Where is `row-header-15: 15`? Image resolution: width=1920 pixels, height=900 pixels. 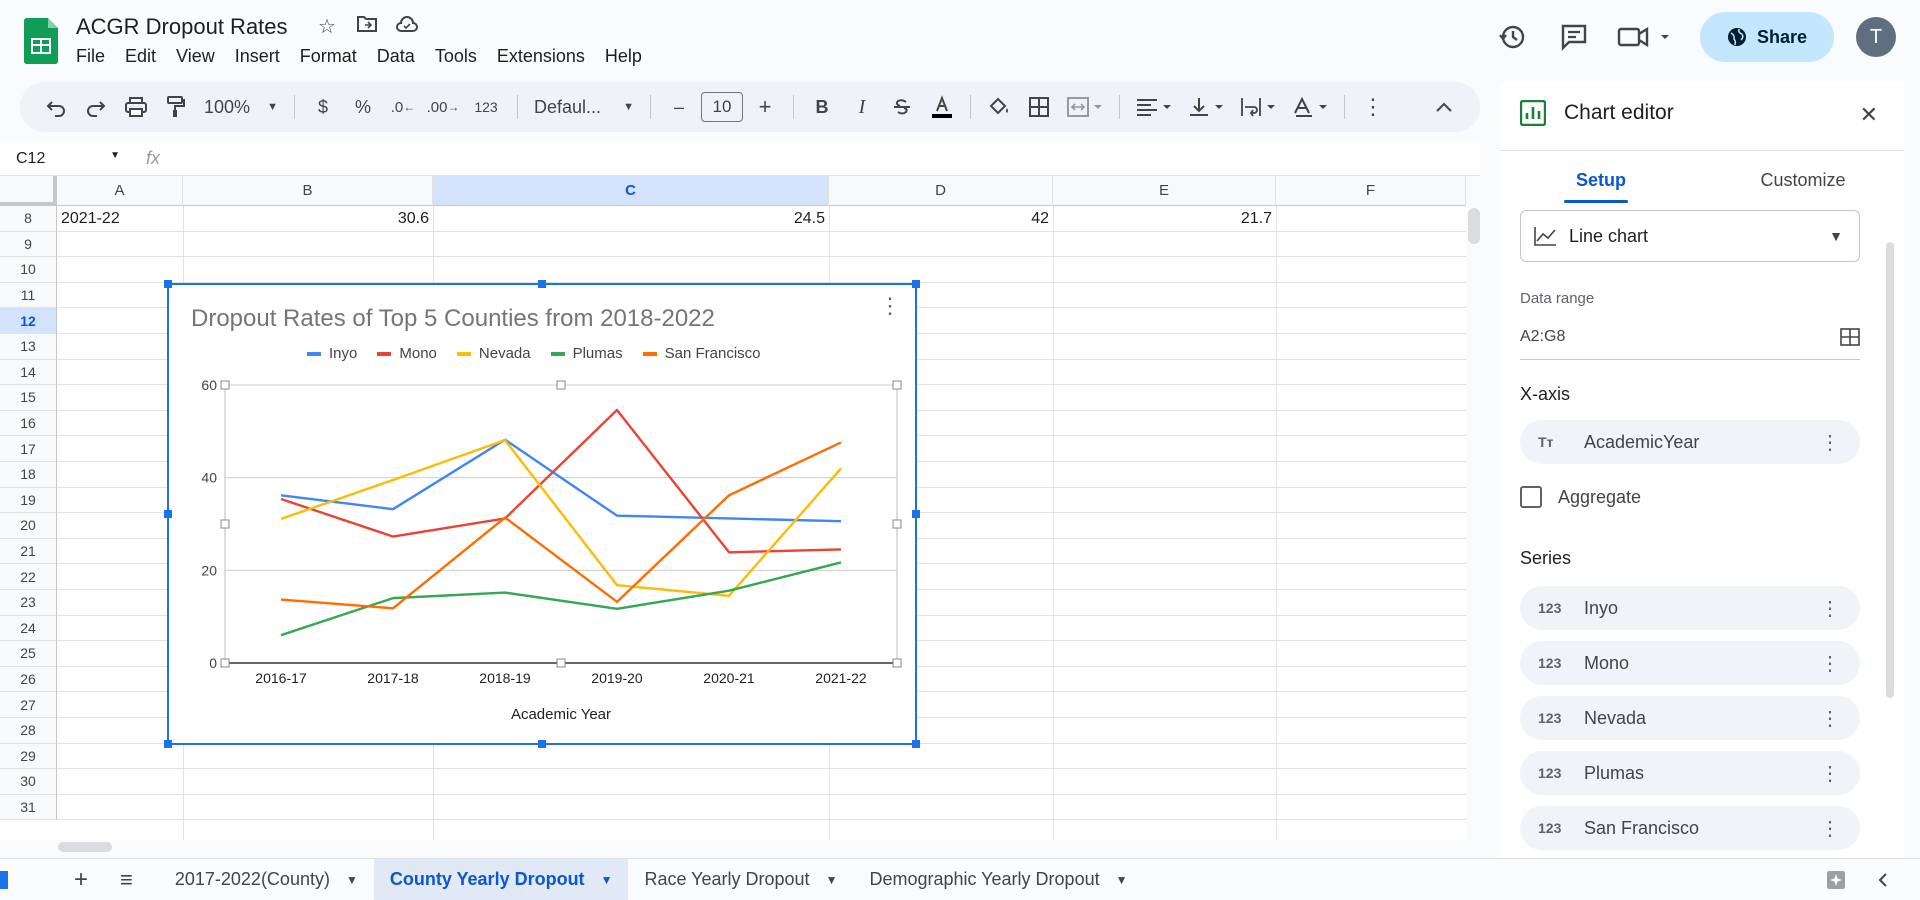 row-header-15: 15 is located at coordinates (28, 398).